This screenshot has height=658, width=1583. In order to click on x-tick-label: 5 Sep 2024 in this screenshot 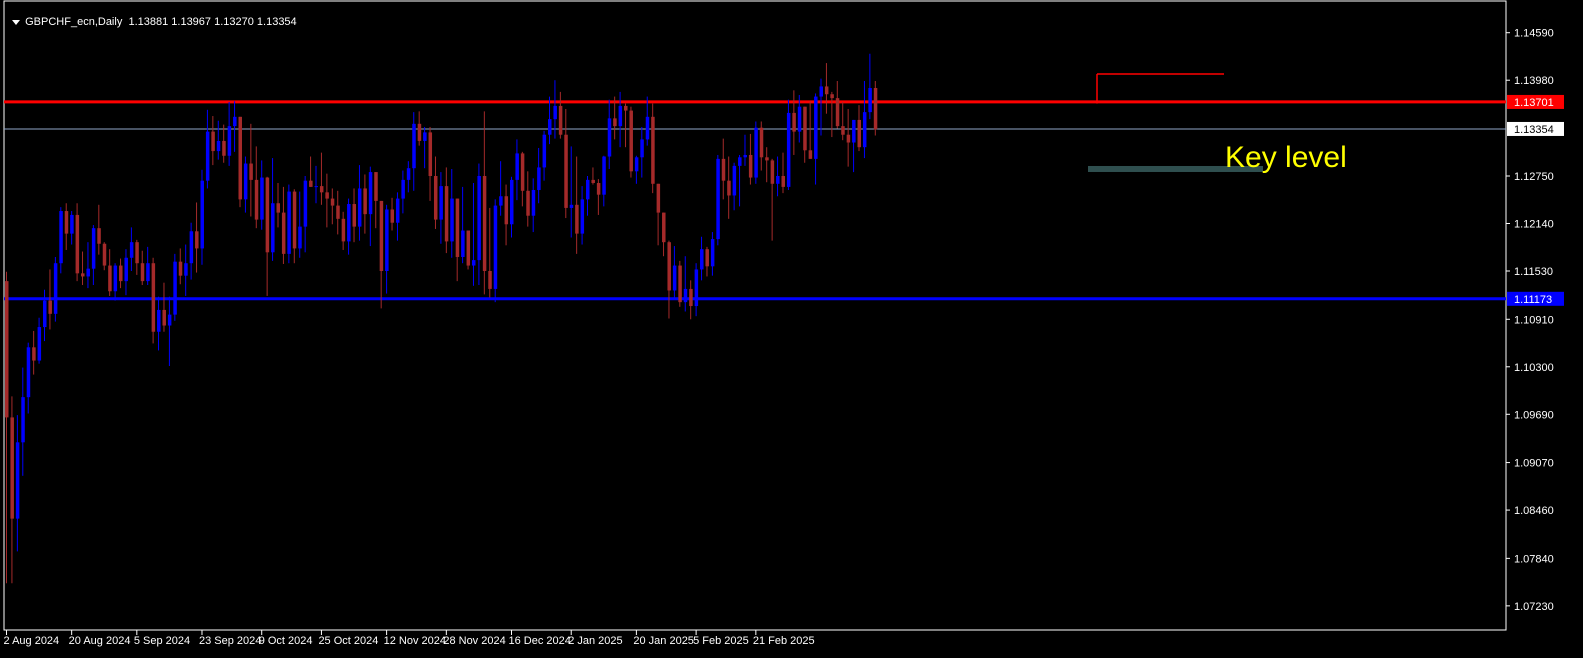, I will do `click(162, 641)`.